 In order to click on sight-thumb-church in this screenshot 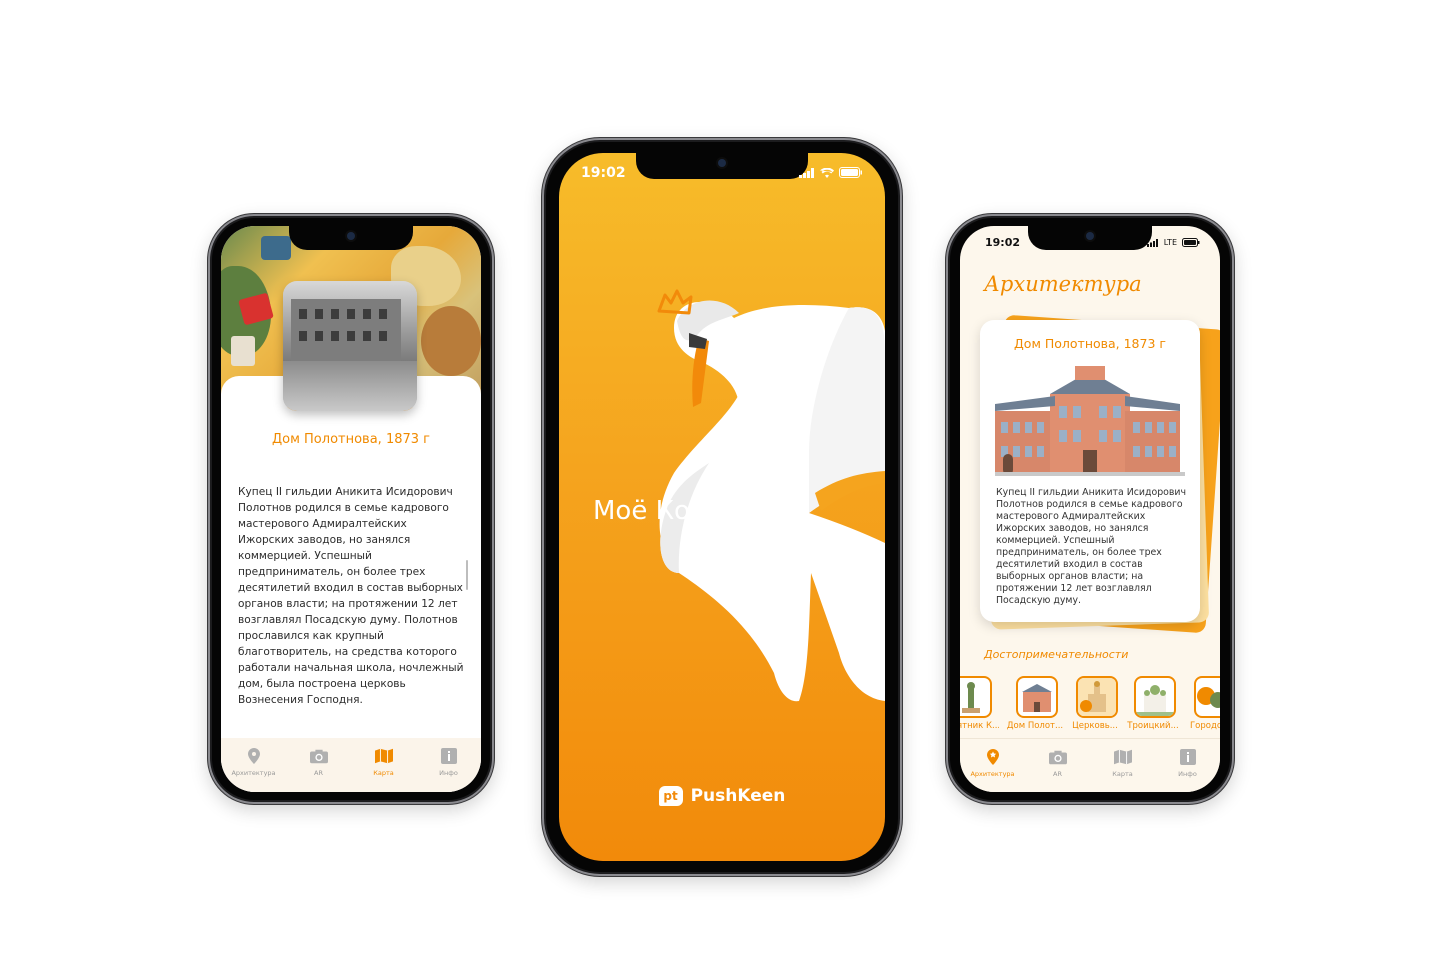, I will do `click(1097, 697)`.